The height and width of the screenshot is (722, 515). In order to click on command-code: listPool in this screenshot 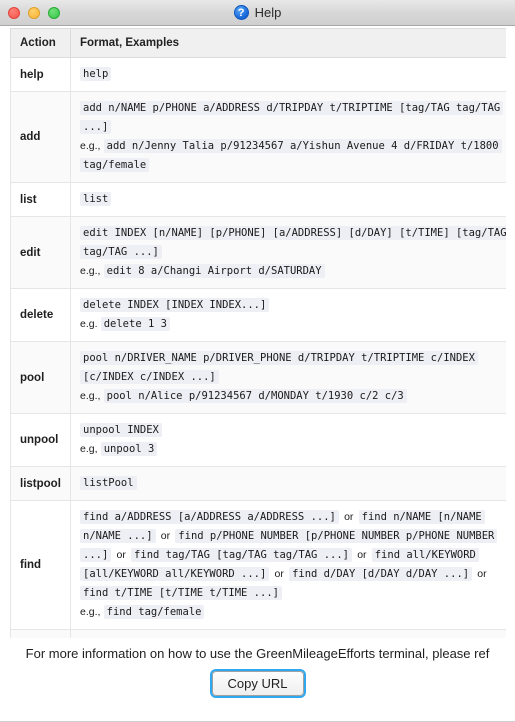, I will do `click(108, 483)`.